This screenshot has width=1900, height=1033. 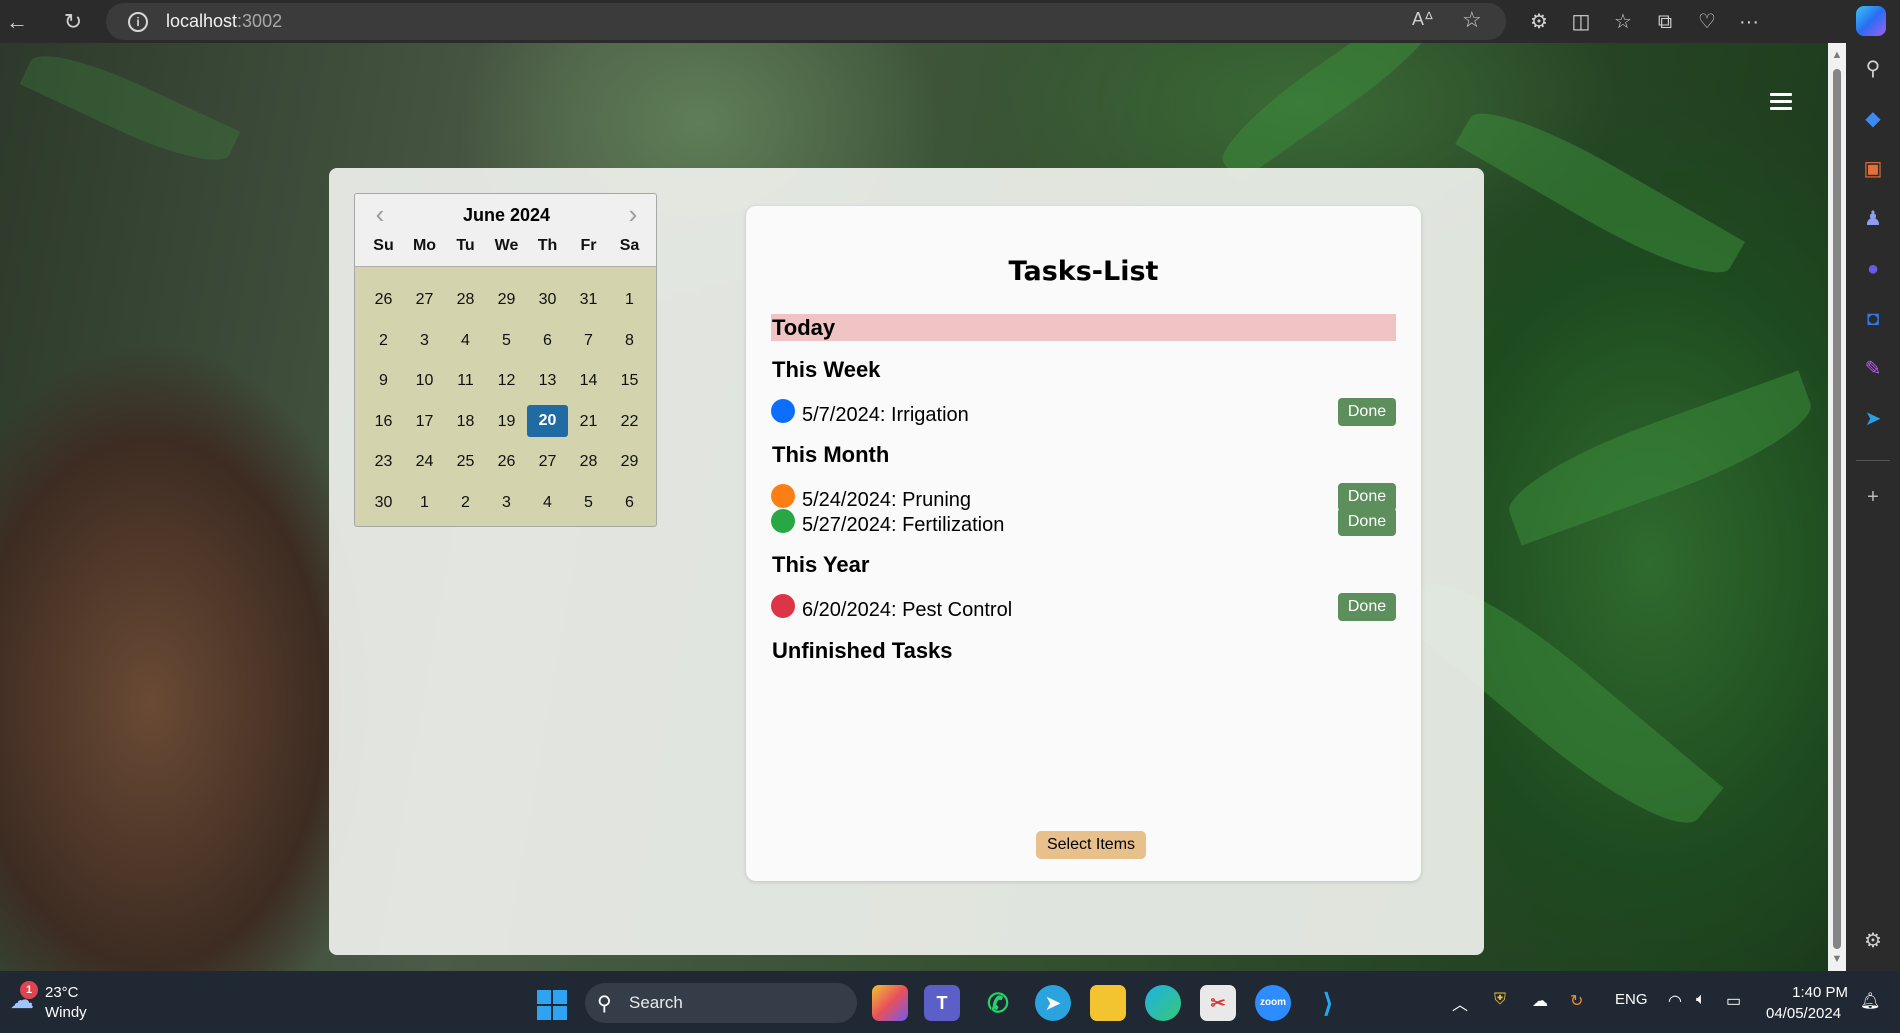 What do you see at coordinates (547, 381) in the screenshot?
I see `calendar-day: 13` at bounding box center [547, 381].